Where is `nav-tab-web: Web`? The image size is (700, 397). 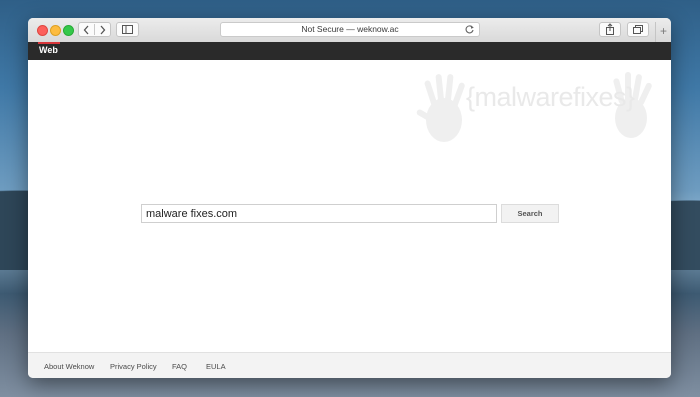 nav-tab-web: Web is located at coordinates (48, 50).